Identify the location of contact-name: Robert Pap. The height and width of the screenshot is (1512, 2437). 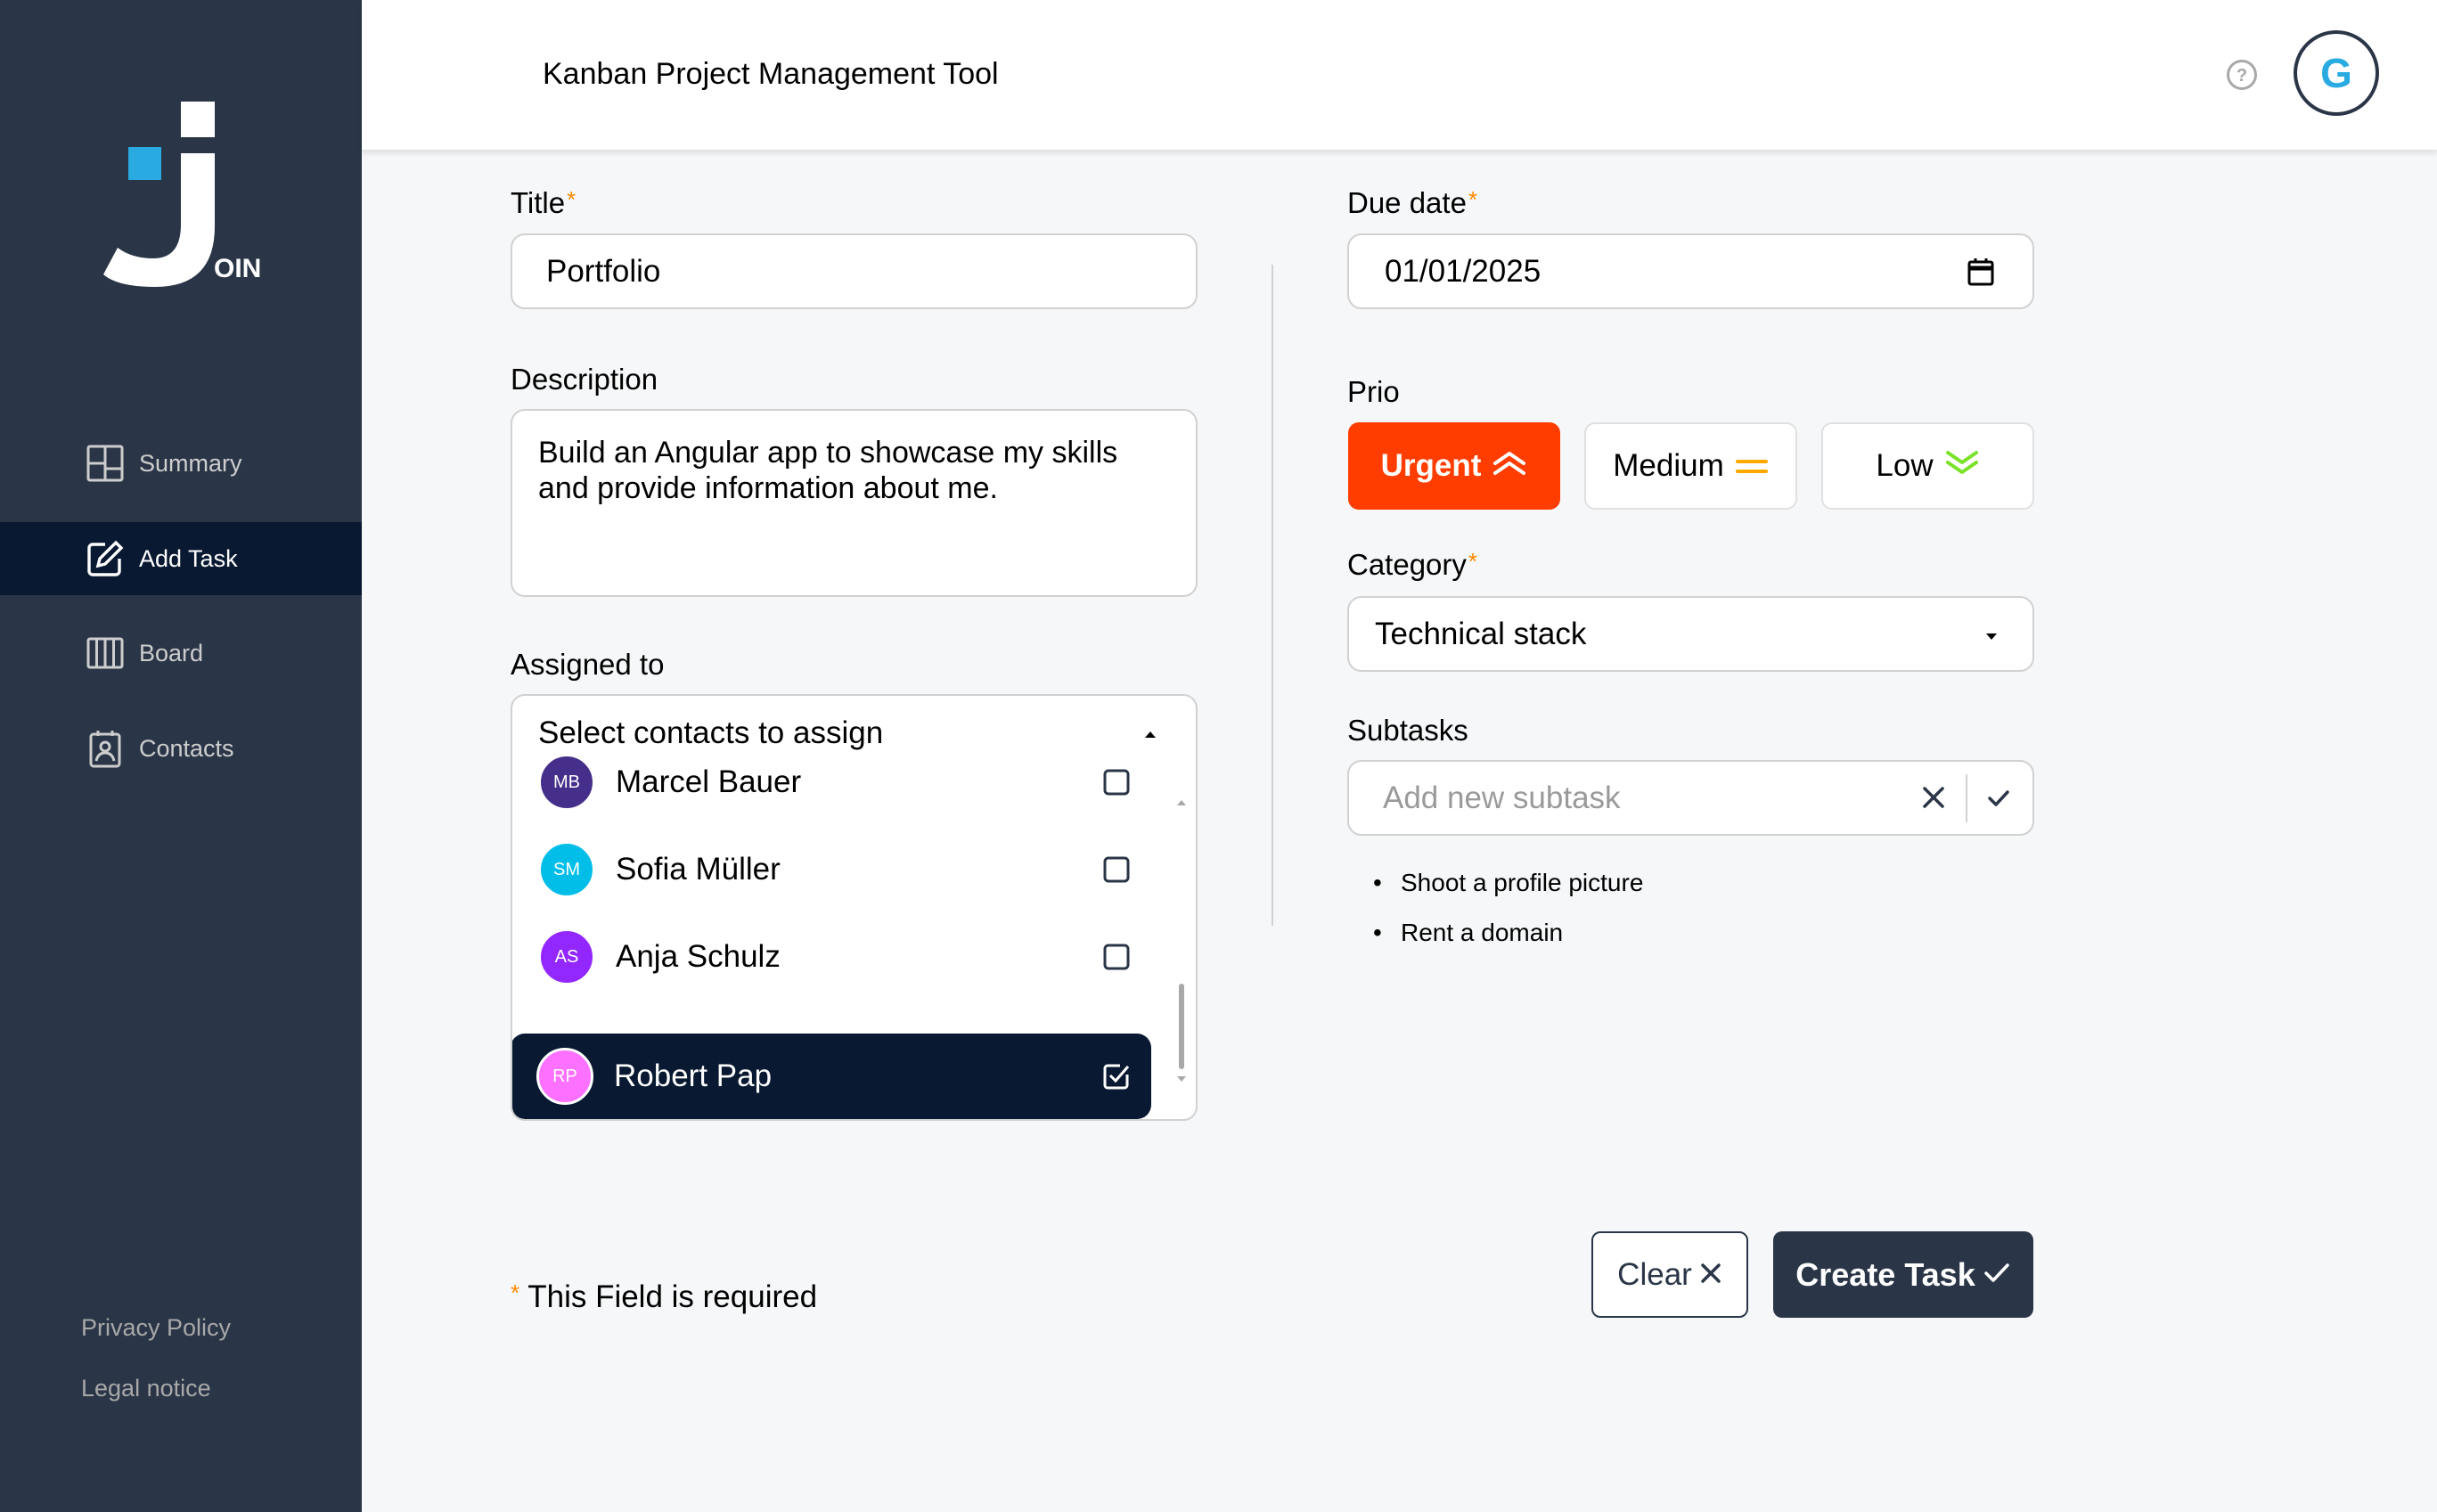
(693, 1075).